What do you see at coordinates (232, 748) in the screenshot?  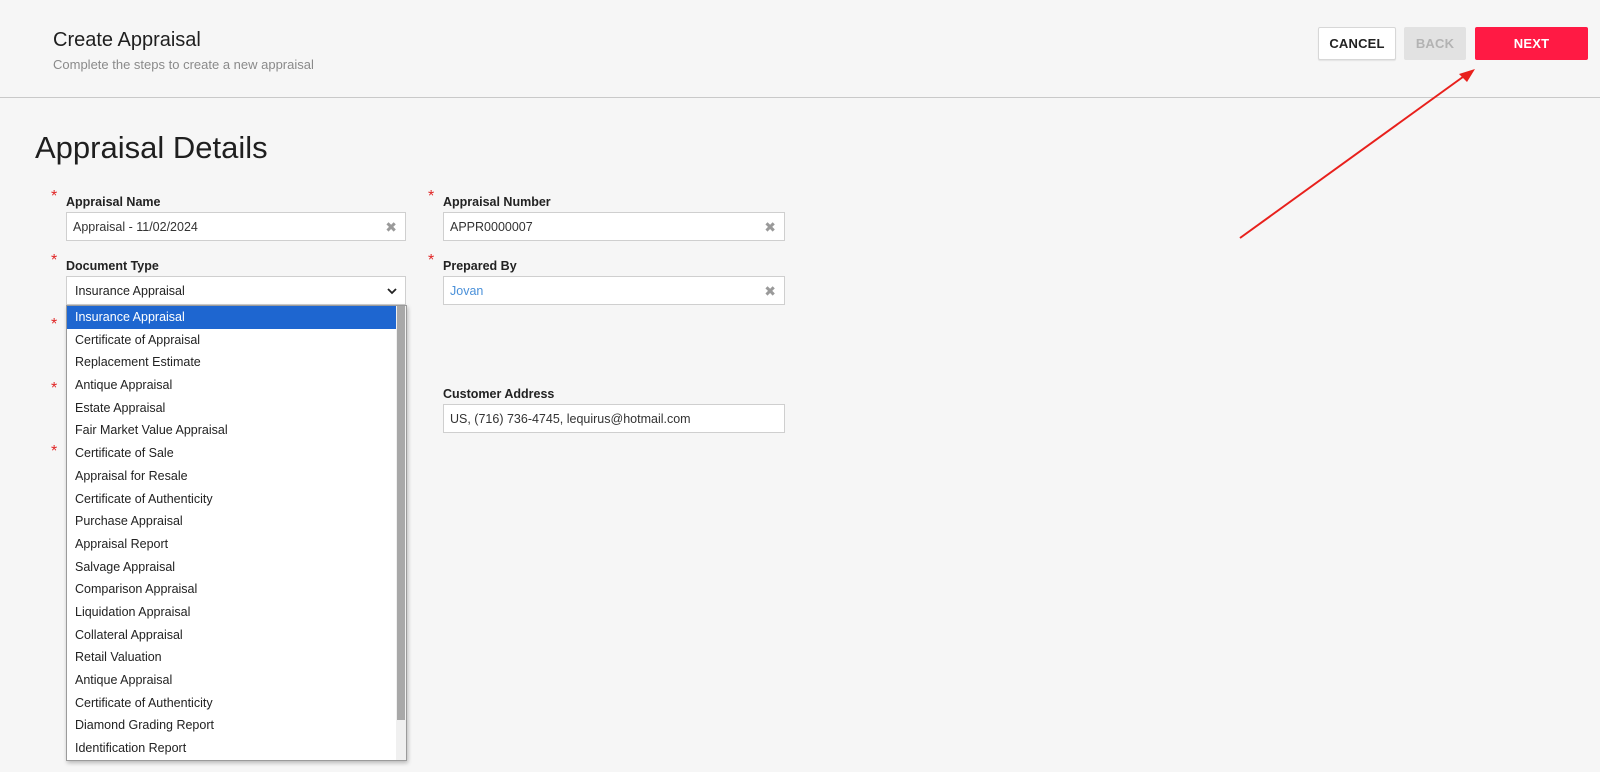 I see `dropdown-option: Identification Report` at bounding box center [232, 748].